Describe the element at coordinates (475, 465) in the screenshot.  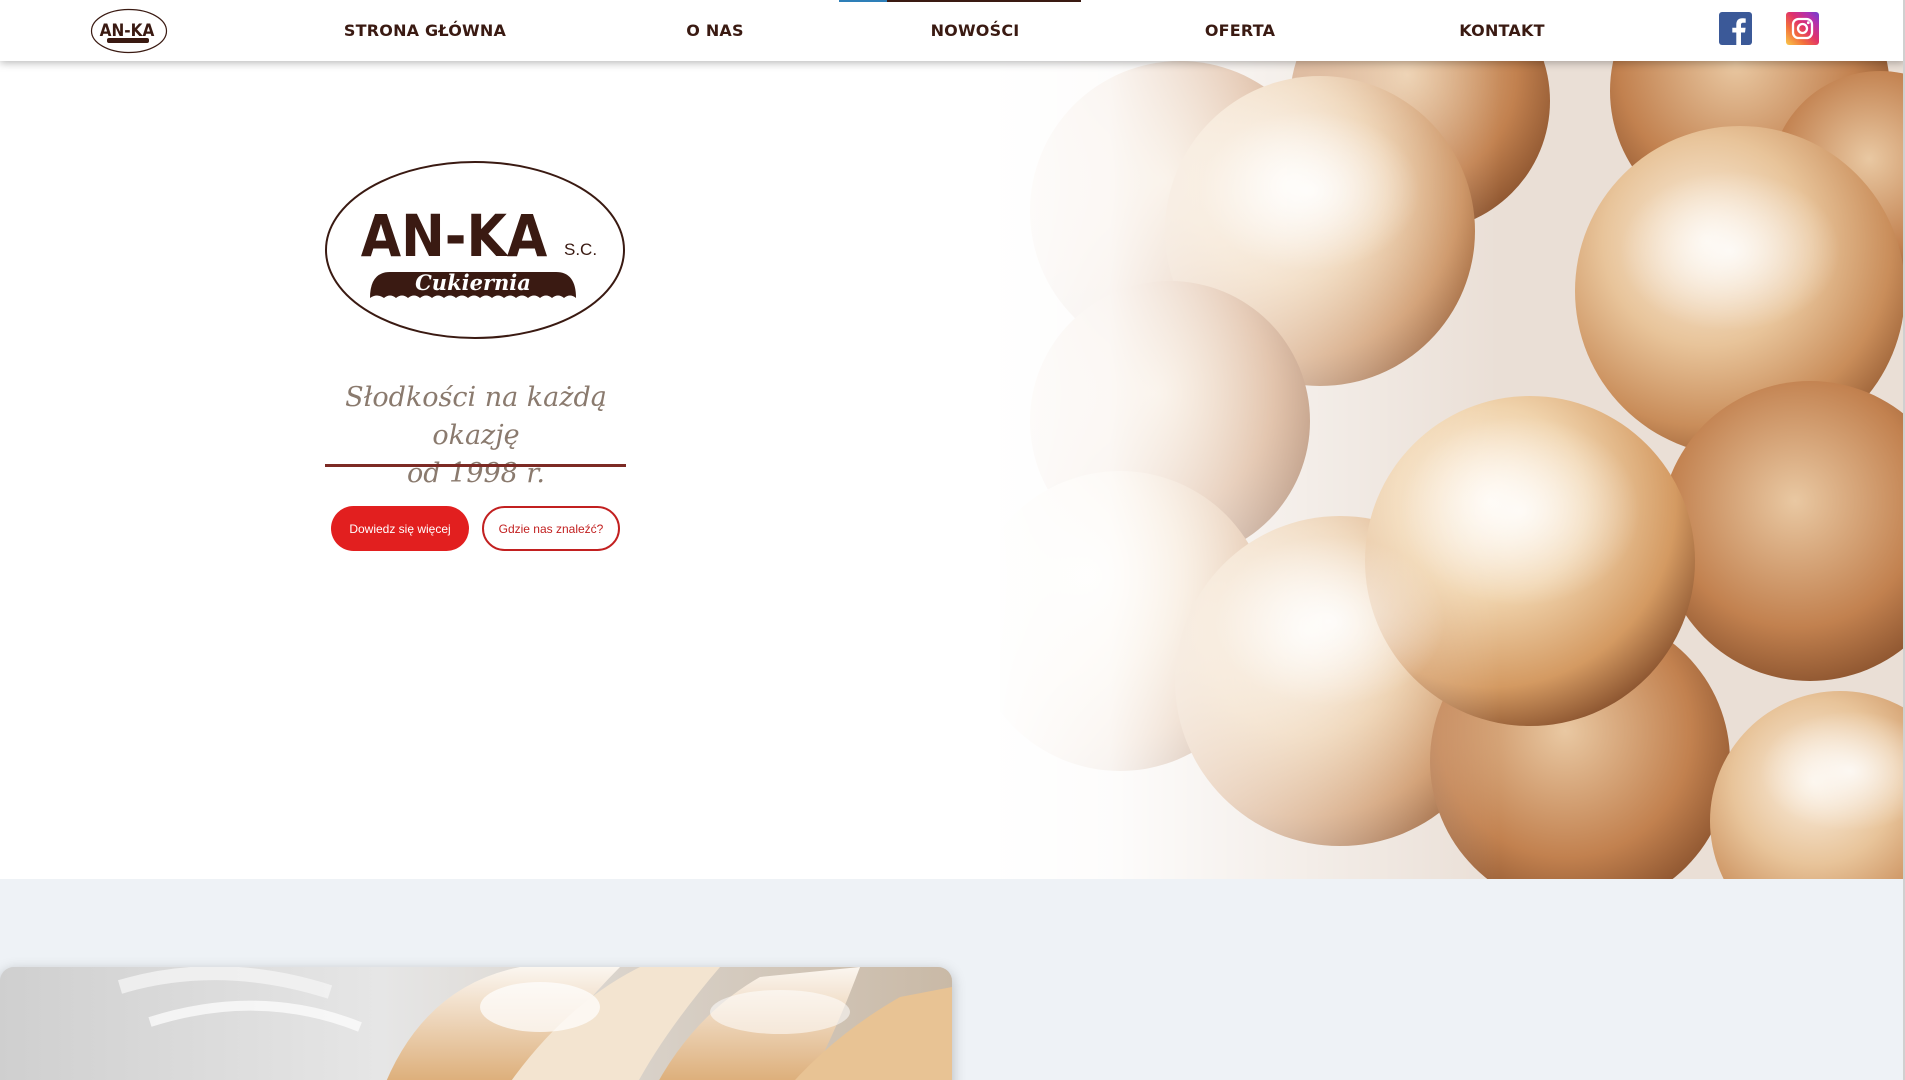
I see `tagline-divider` at that location.